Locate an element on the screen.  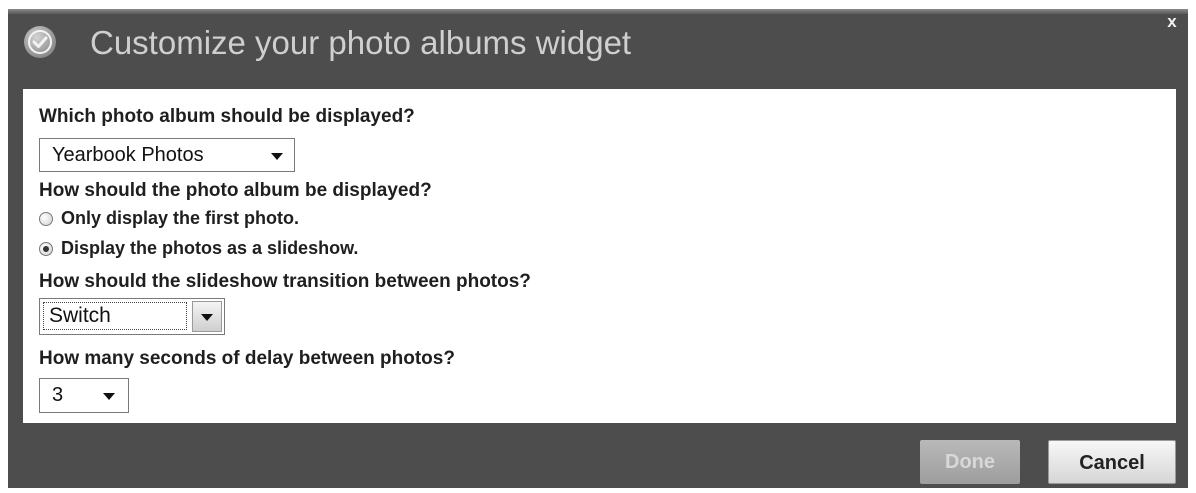
album-question: Which photo album should be displayed? is located at coordinates (227, 116).